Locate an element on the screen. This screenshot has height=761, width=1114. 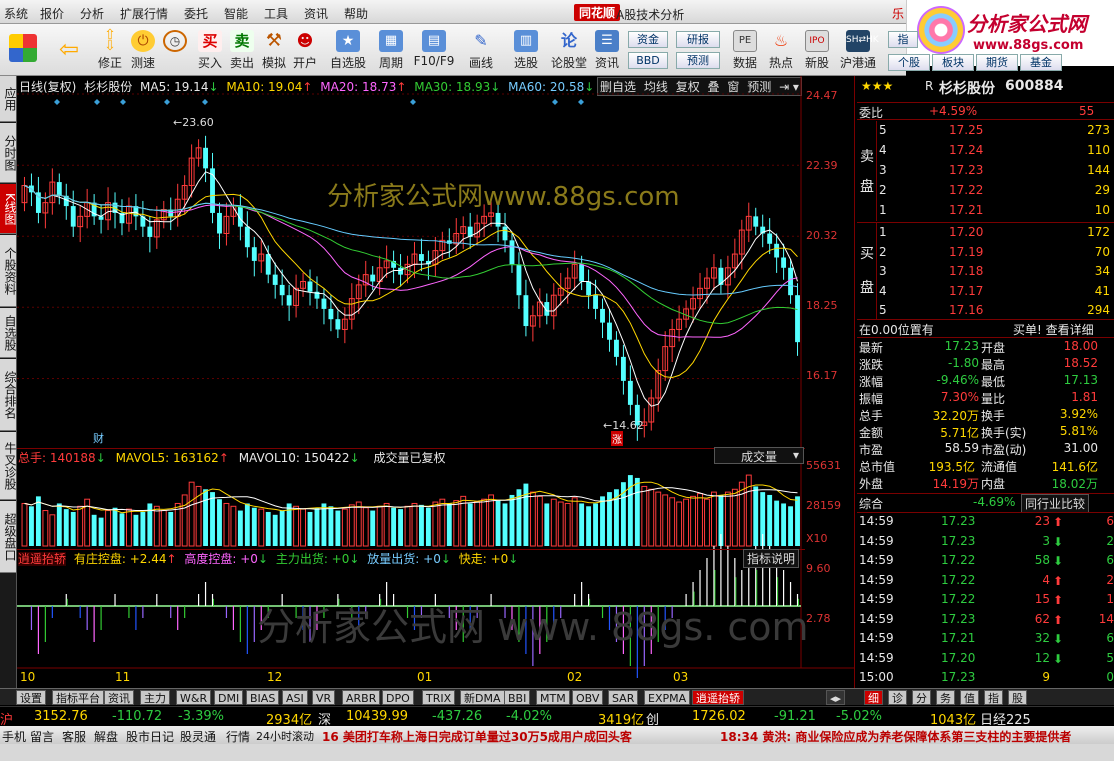
industry-compare-button: 同行业比较 is located at coordinates (1055, 503).